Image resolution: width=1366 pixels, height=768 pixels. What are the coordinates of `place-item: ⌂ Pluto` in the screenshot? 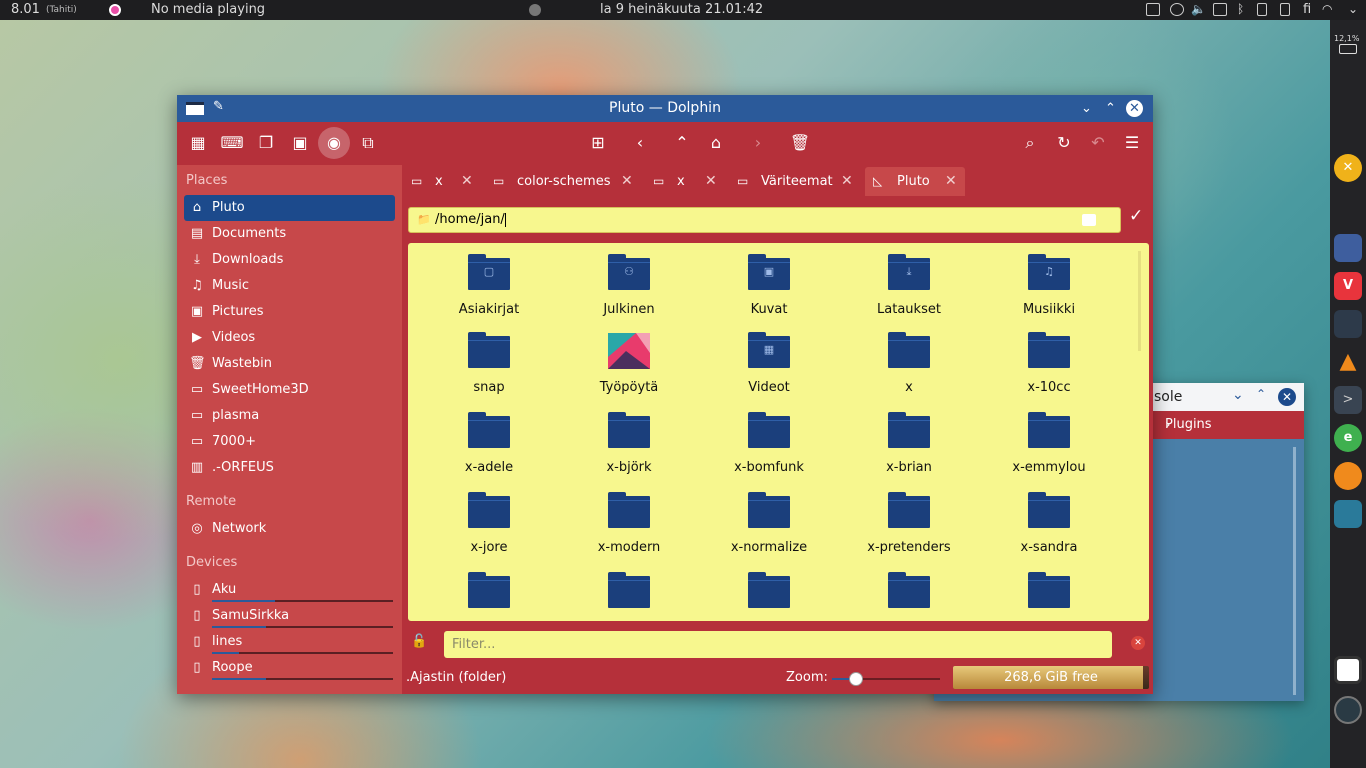 It's located at (289, 208).